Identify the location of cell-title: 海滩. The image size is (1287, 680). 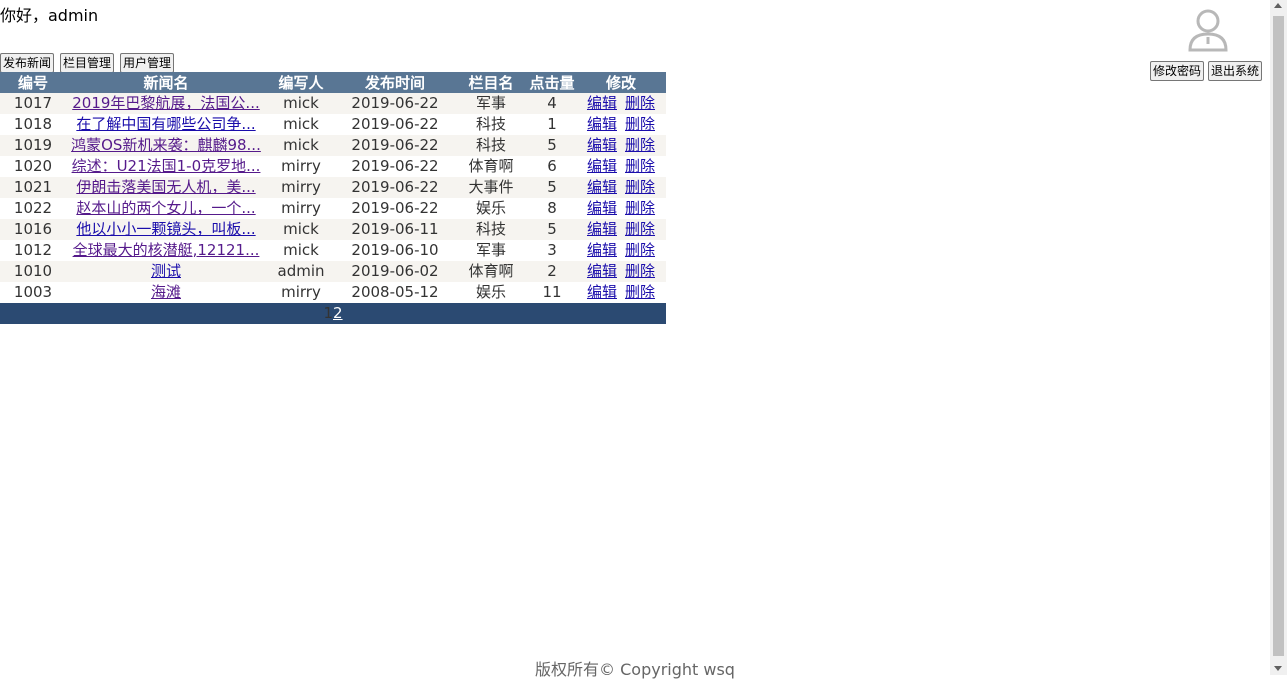
(166, 292).